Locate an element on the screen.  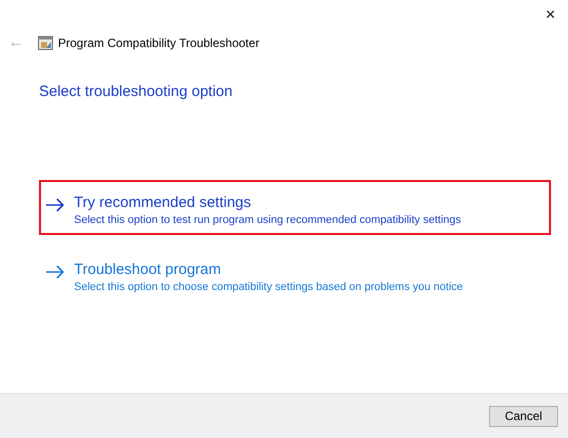
option-link: Try recommended settings Select this option to test run program using recommended compatibility settings is located at coordinates (295, 207).